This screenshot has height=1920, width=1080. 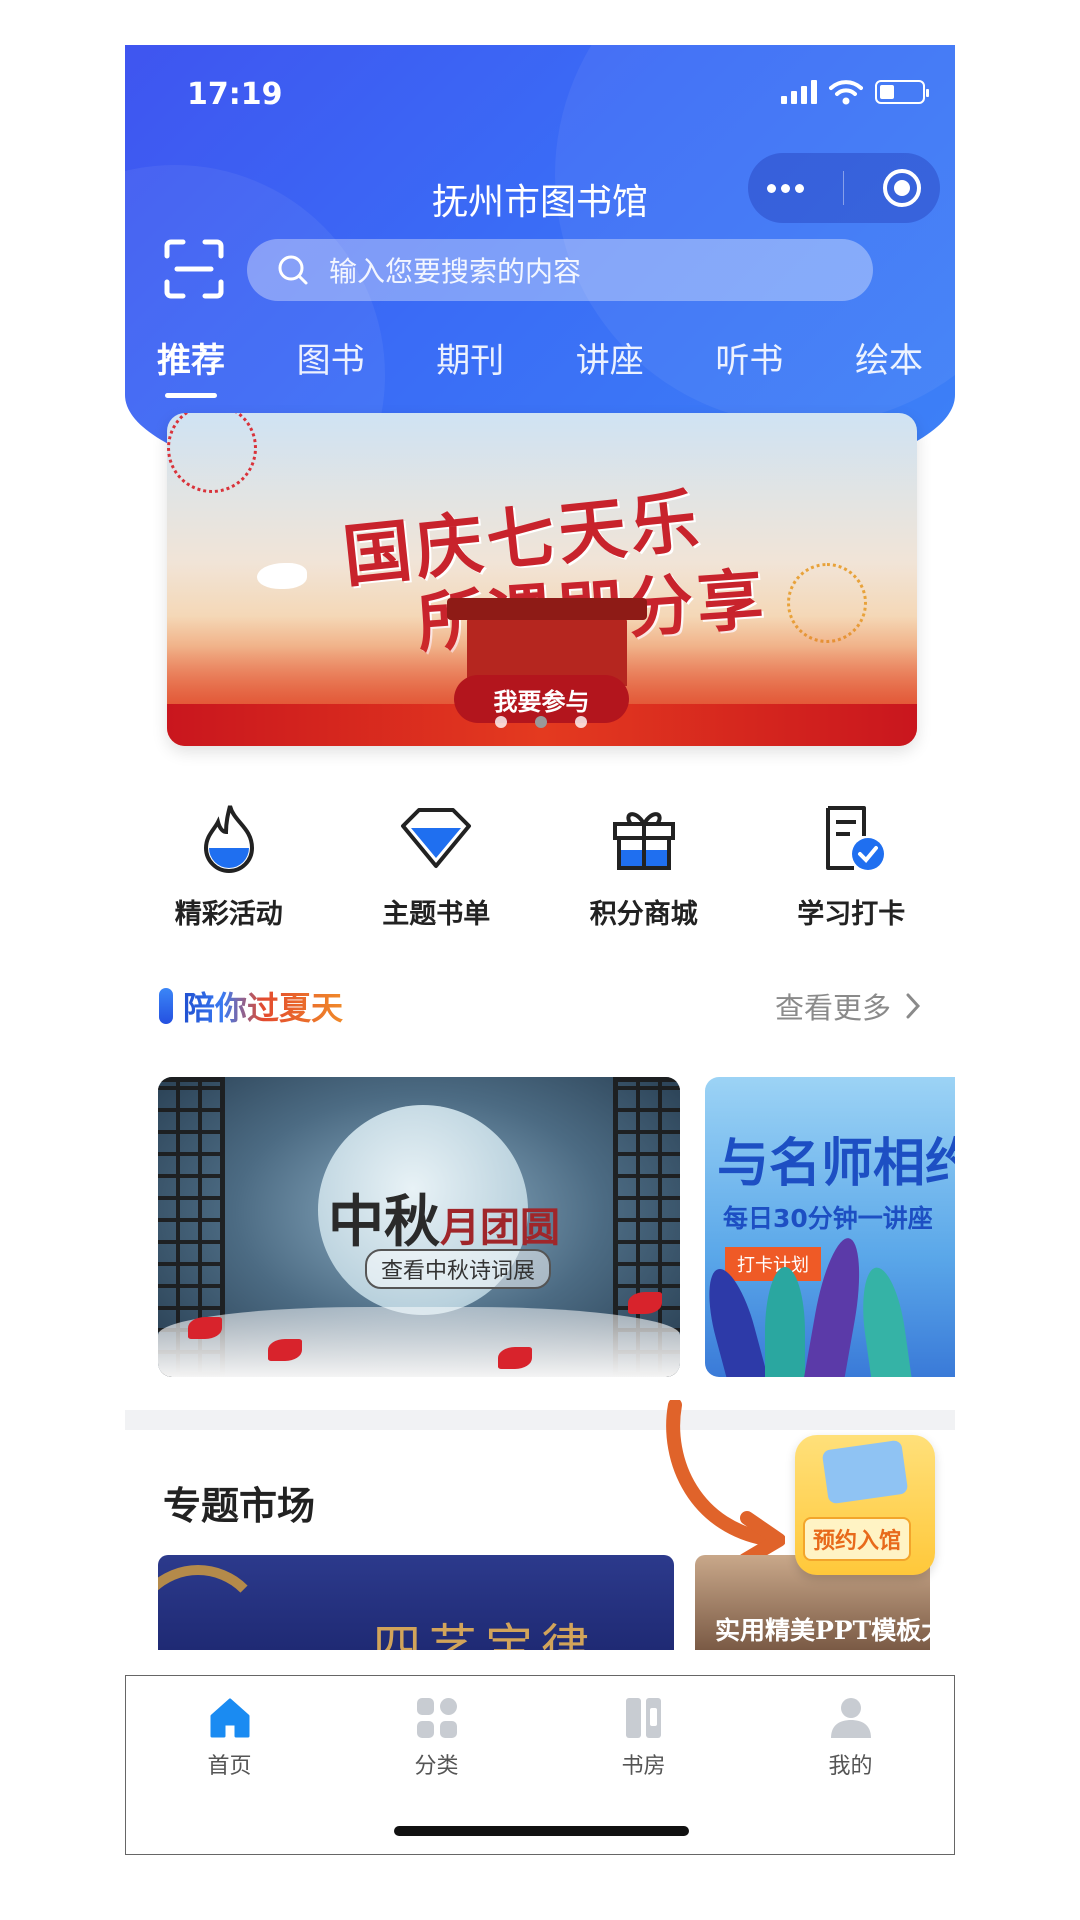 I want to click on category-icon, so click(x=436, y=1718).